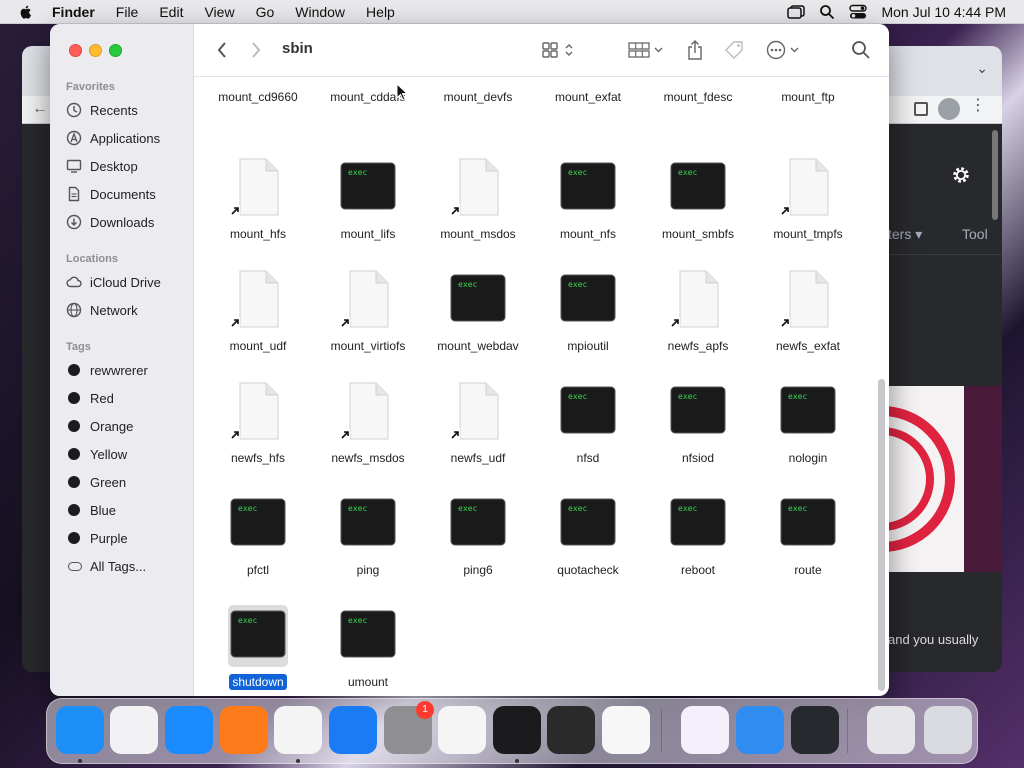 This screenshot has width=1024, height=768. Describe the element at coordinates (128, 370) in the screenshot. I see `sidebar-tag-item: rewwrerer` at that location.